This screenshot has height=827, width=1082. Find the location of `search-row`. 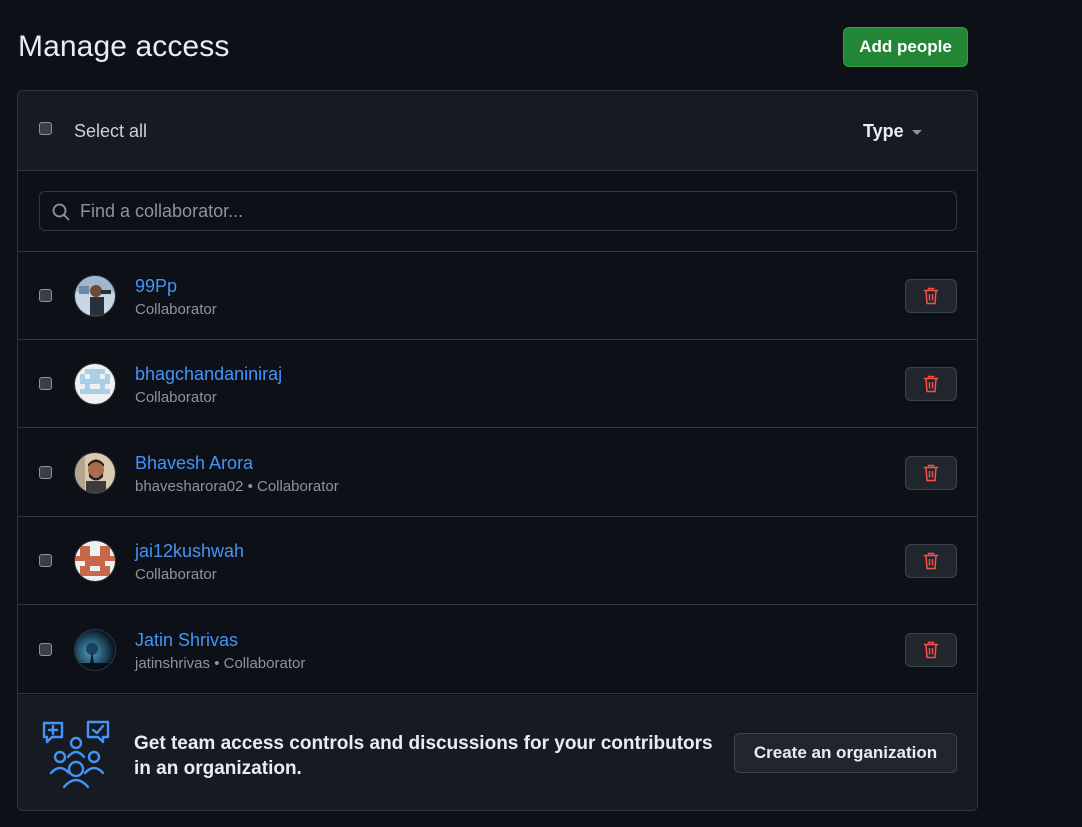

search-row is located at coordinates (497, 211).